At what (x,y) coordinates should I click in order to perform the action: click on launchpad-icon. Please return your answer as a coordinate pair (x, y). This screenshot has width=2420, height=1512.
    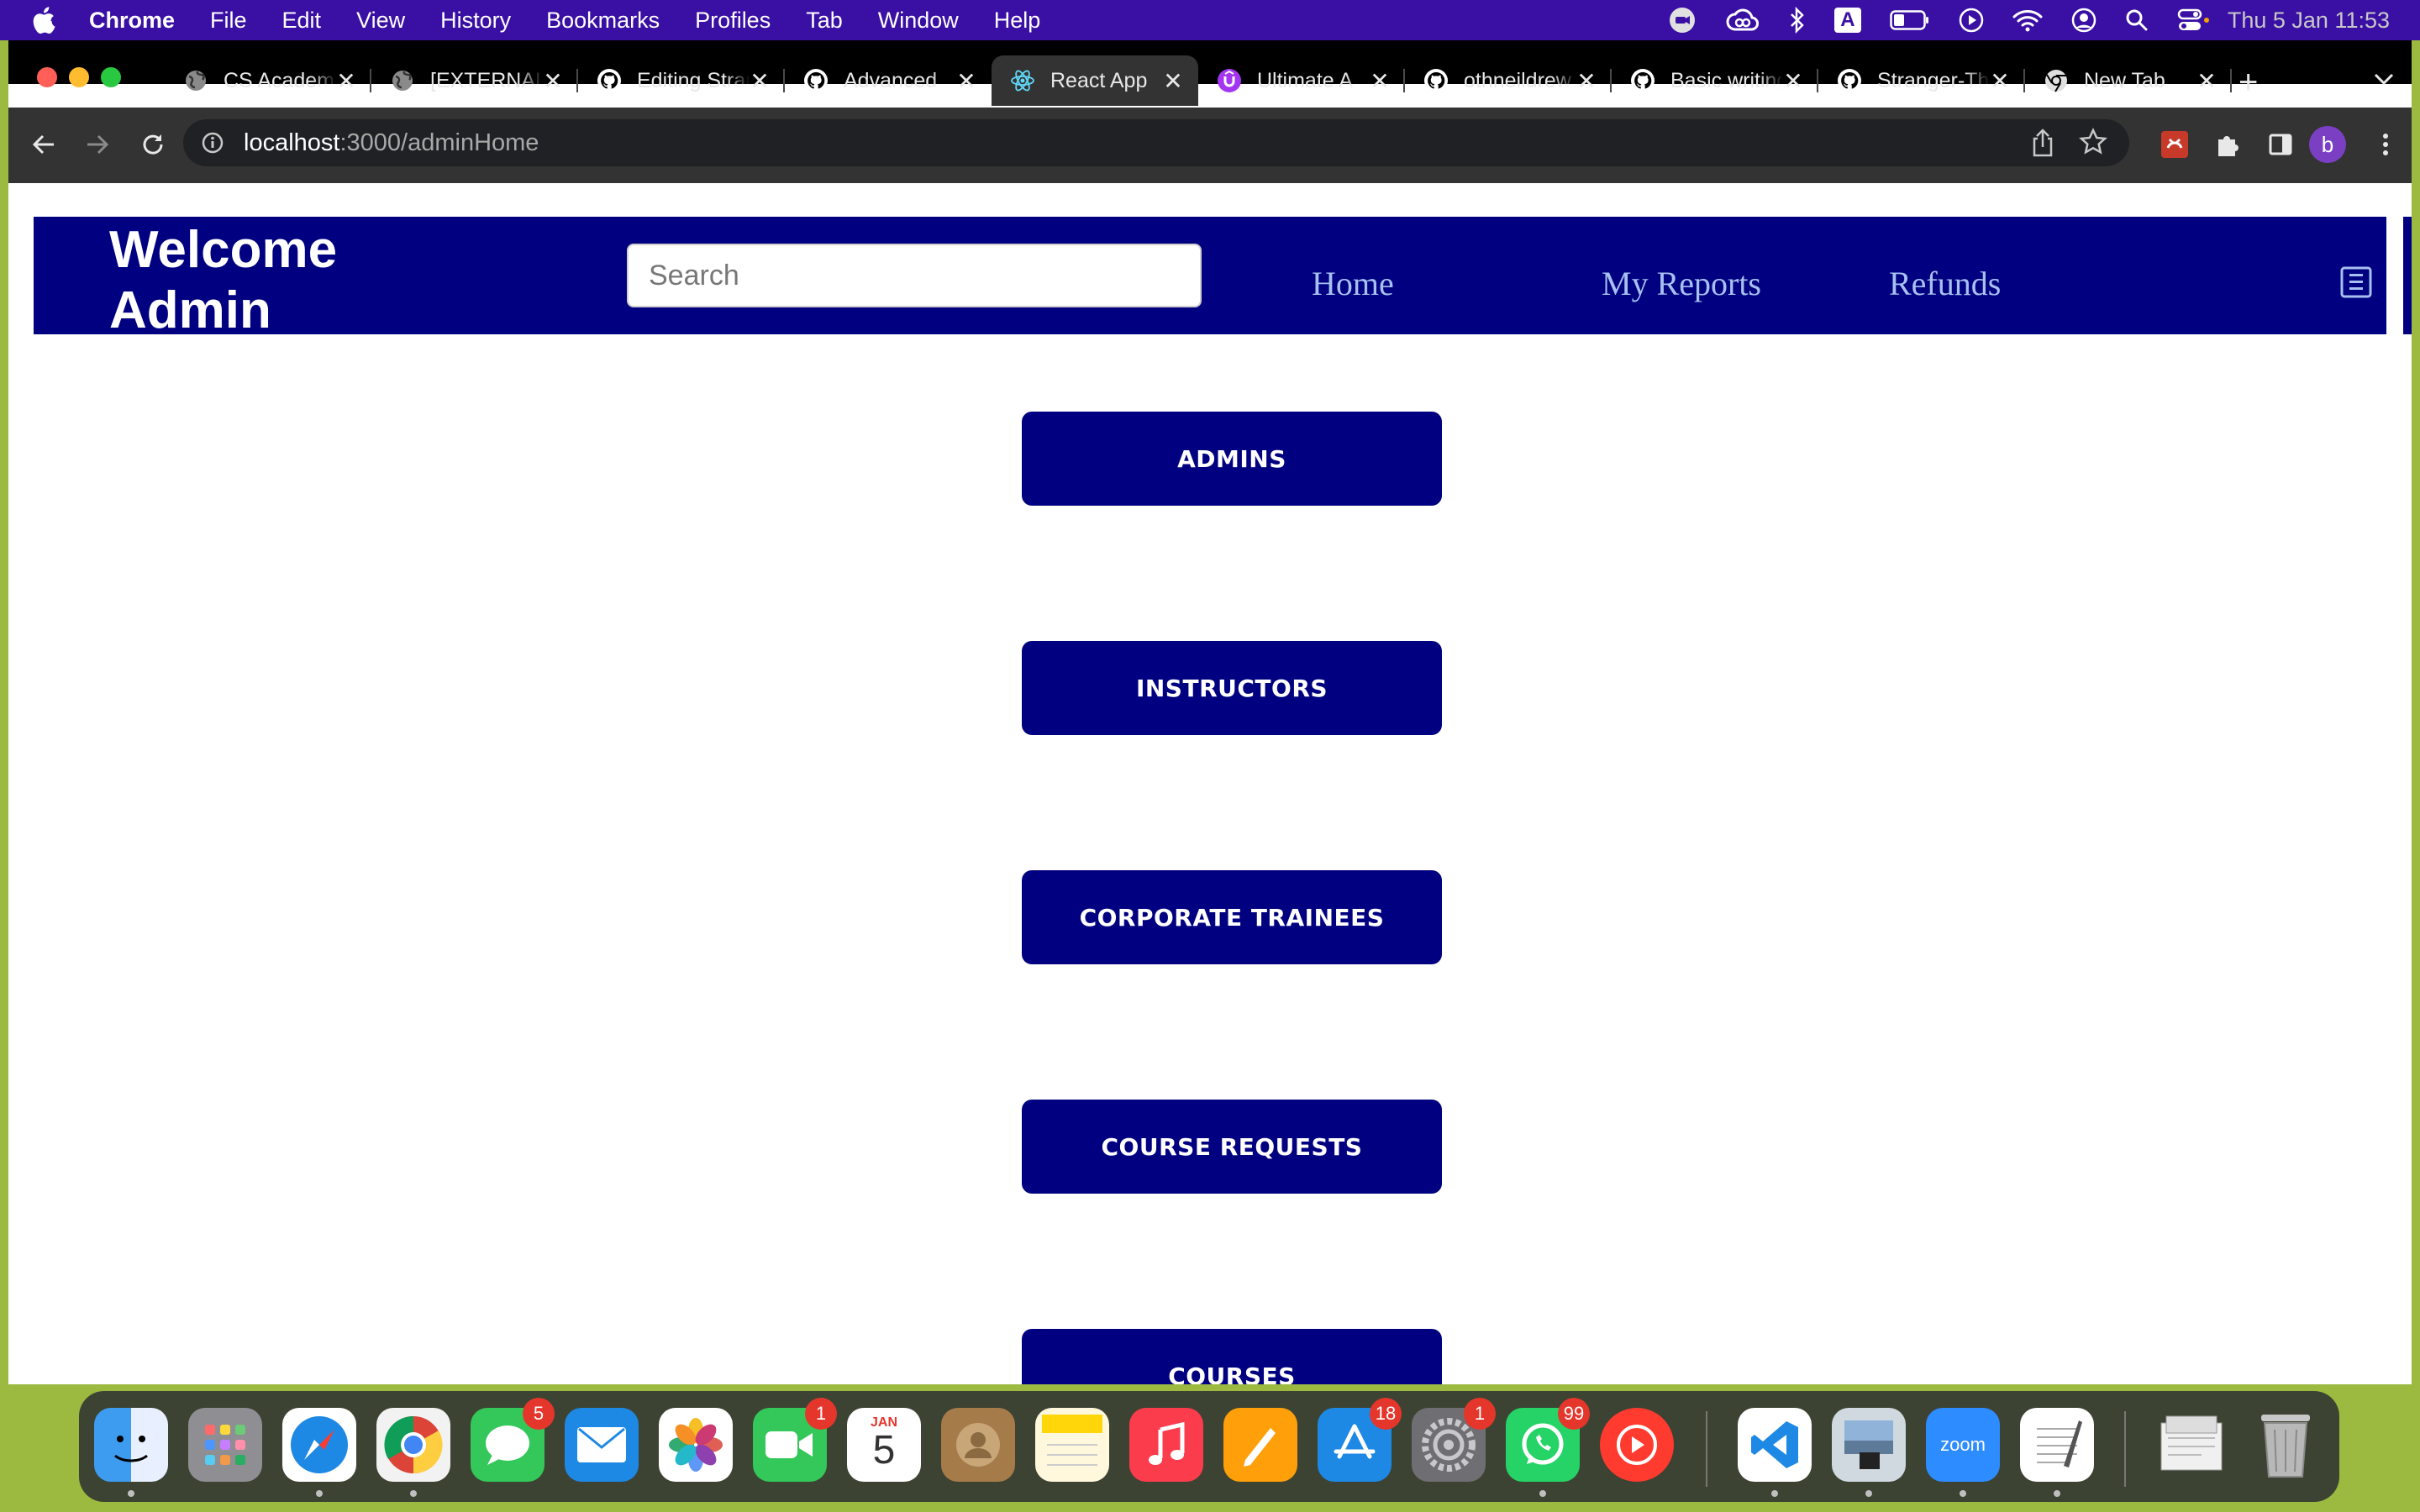
    Looking at the image, I should click on (225, 1445).